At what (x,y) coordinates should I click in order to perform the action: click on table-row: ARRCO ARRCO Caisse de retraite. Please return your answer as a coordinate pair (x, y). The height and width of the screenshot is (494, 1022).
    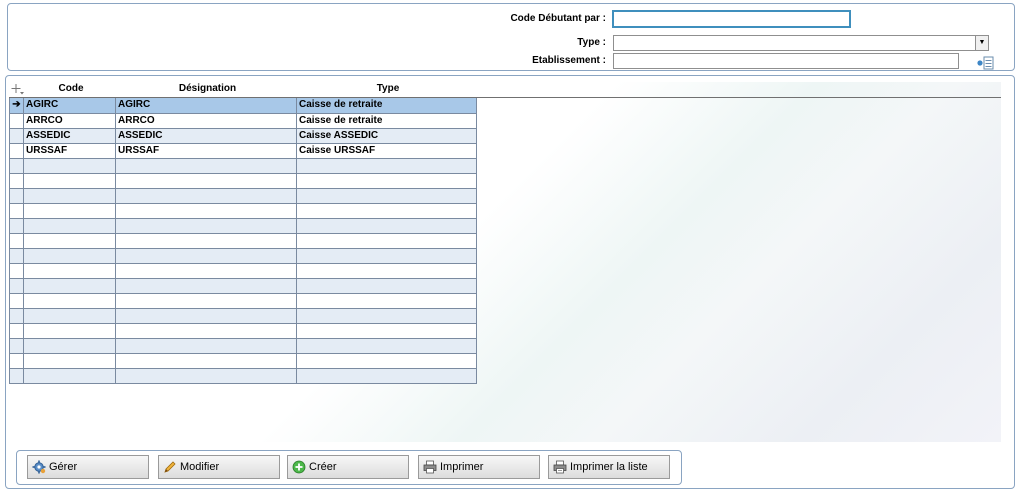
    Looking at the image, I should click on (243, 121).